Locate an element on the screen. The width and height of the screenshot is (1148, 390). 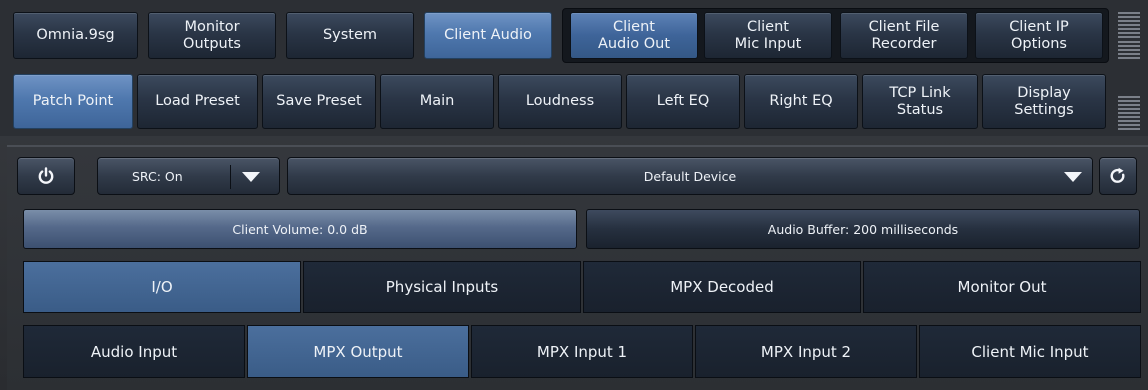
tab-monitor-outputs: Monitor Outputs is located at coordinates (212, 35).